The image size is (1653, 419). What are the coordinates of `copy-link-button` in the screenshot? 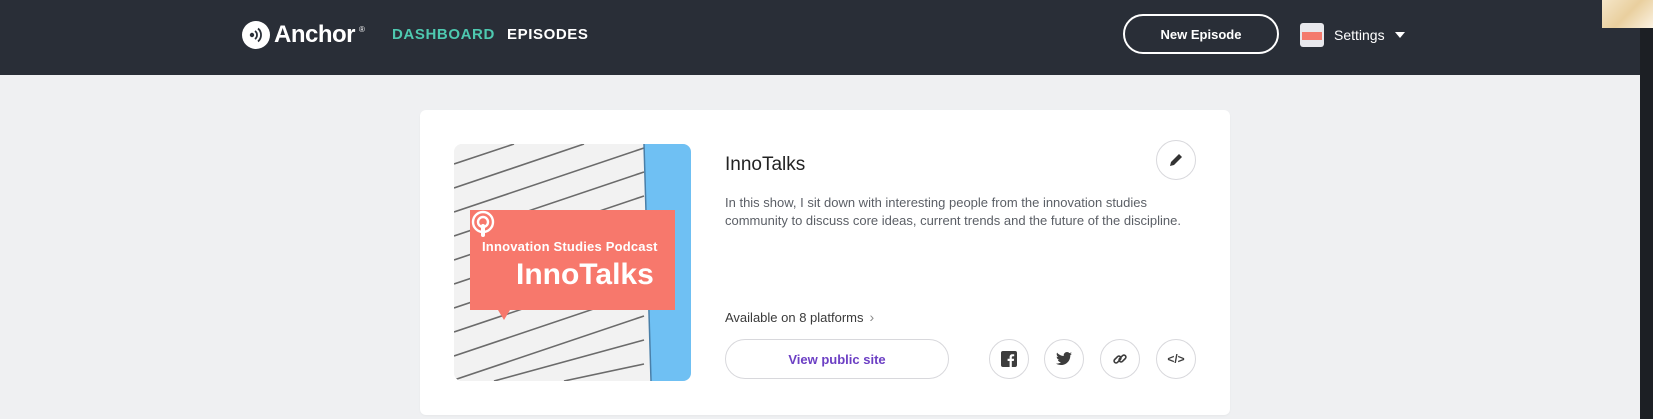 It's located at (1120, 359).